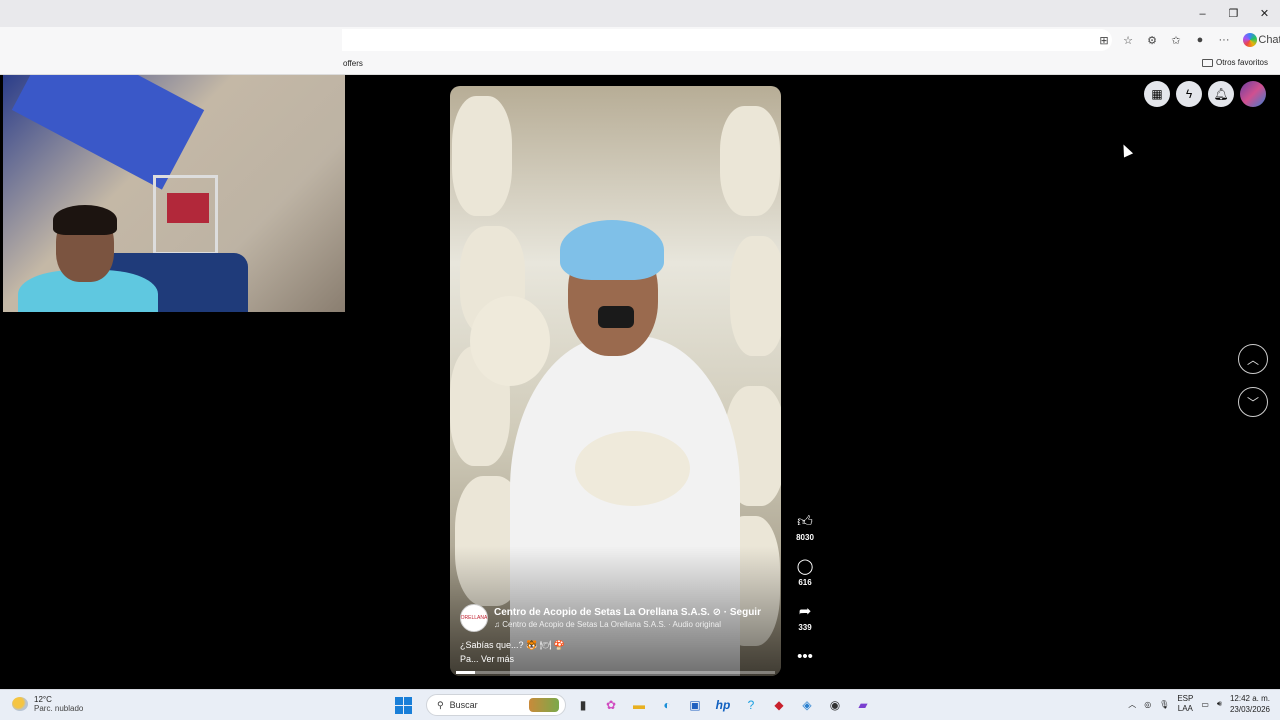 The width and height of the screenshot is (1280, 720). I want to click on close-icon: ✕, so click(1264, 13).